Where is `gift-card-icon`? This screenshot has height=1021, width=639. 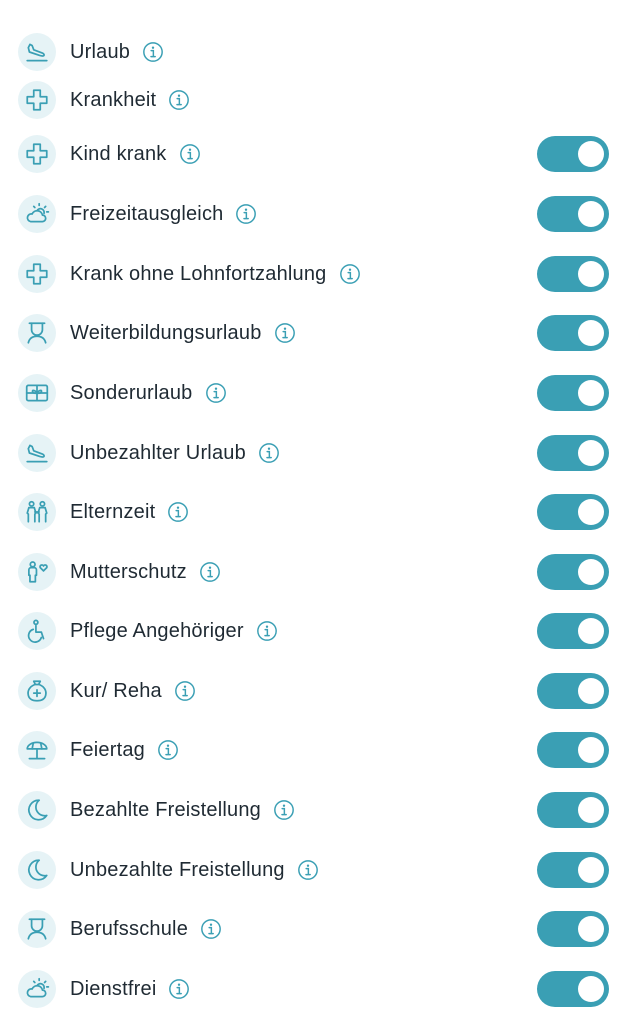
gift-card-icon is located at coordinates (37, 393).